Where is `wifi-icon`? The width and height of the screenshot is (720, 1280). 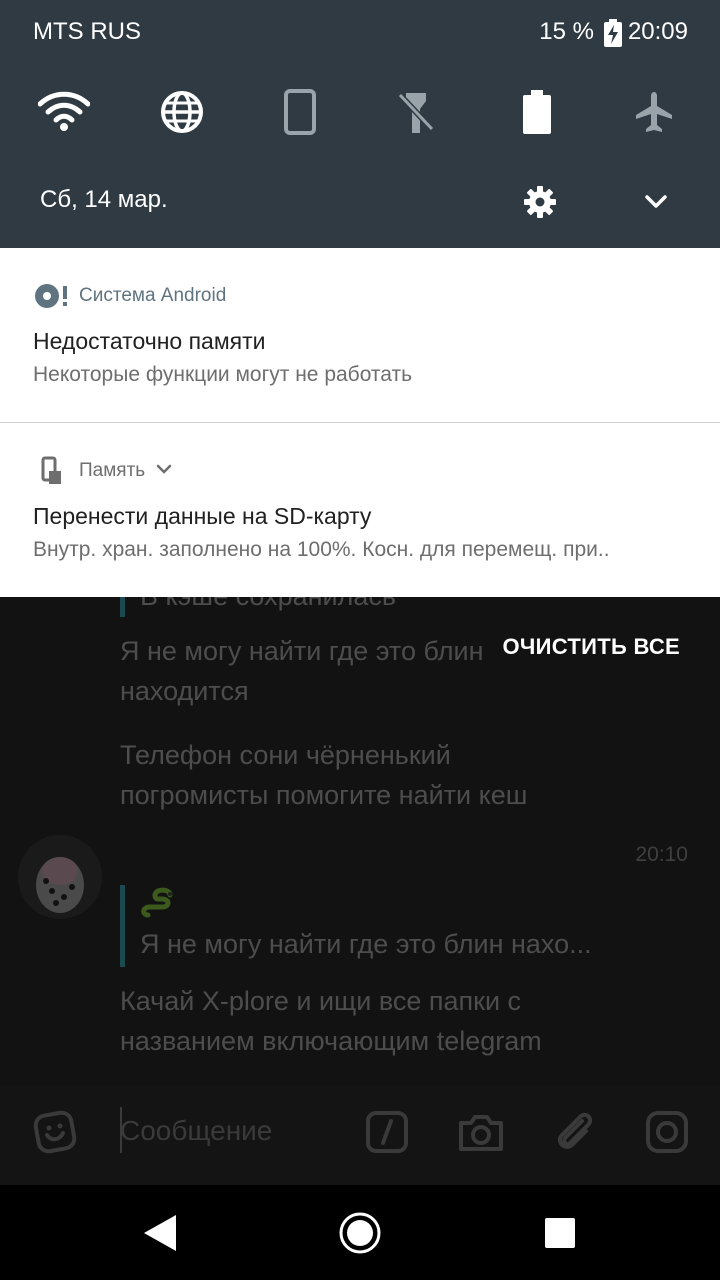 wifi-icon is located at coordinates (64, 112).